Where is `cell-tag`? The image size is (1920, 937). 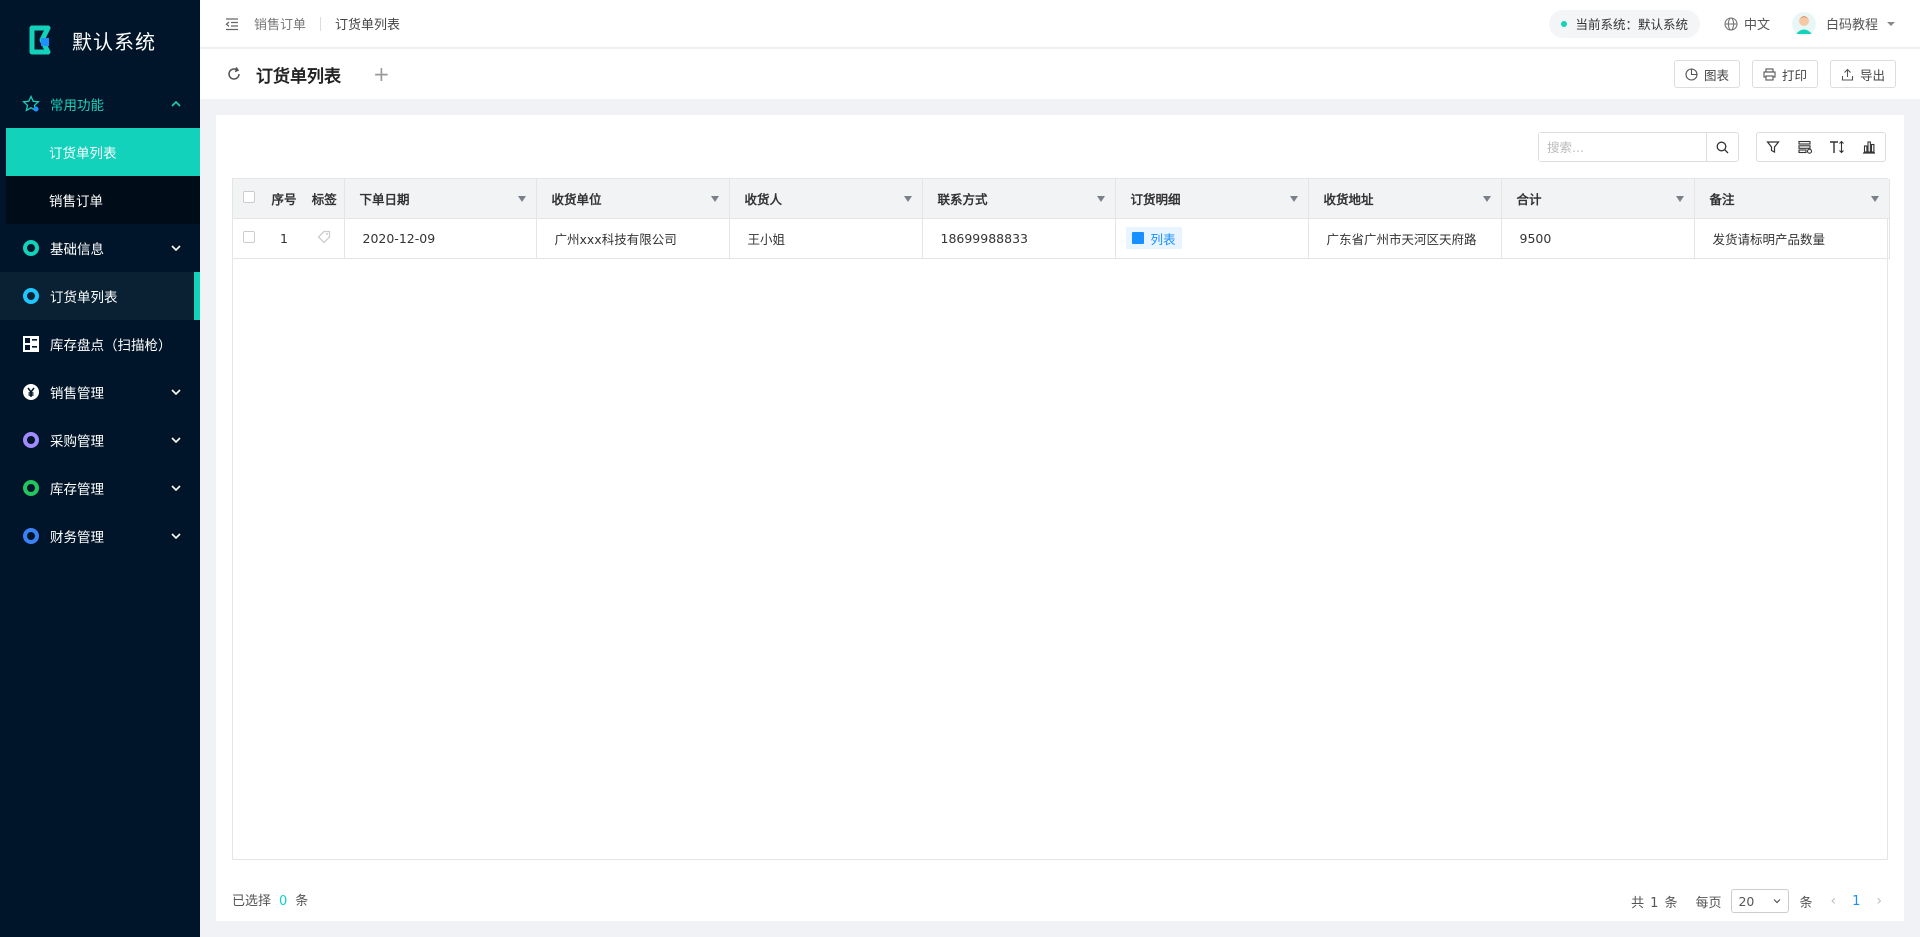 cell-tag is located at coordinates (325, 238).